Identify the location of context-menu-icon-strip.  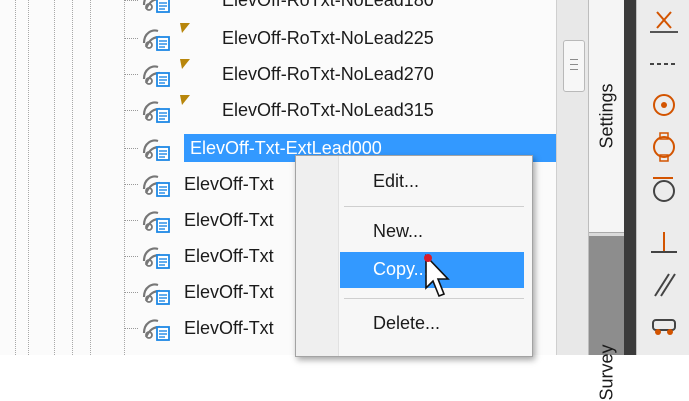
(317, 256).